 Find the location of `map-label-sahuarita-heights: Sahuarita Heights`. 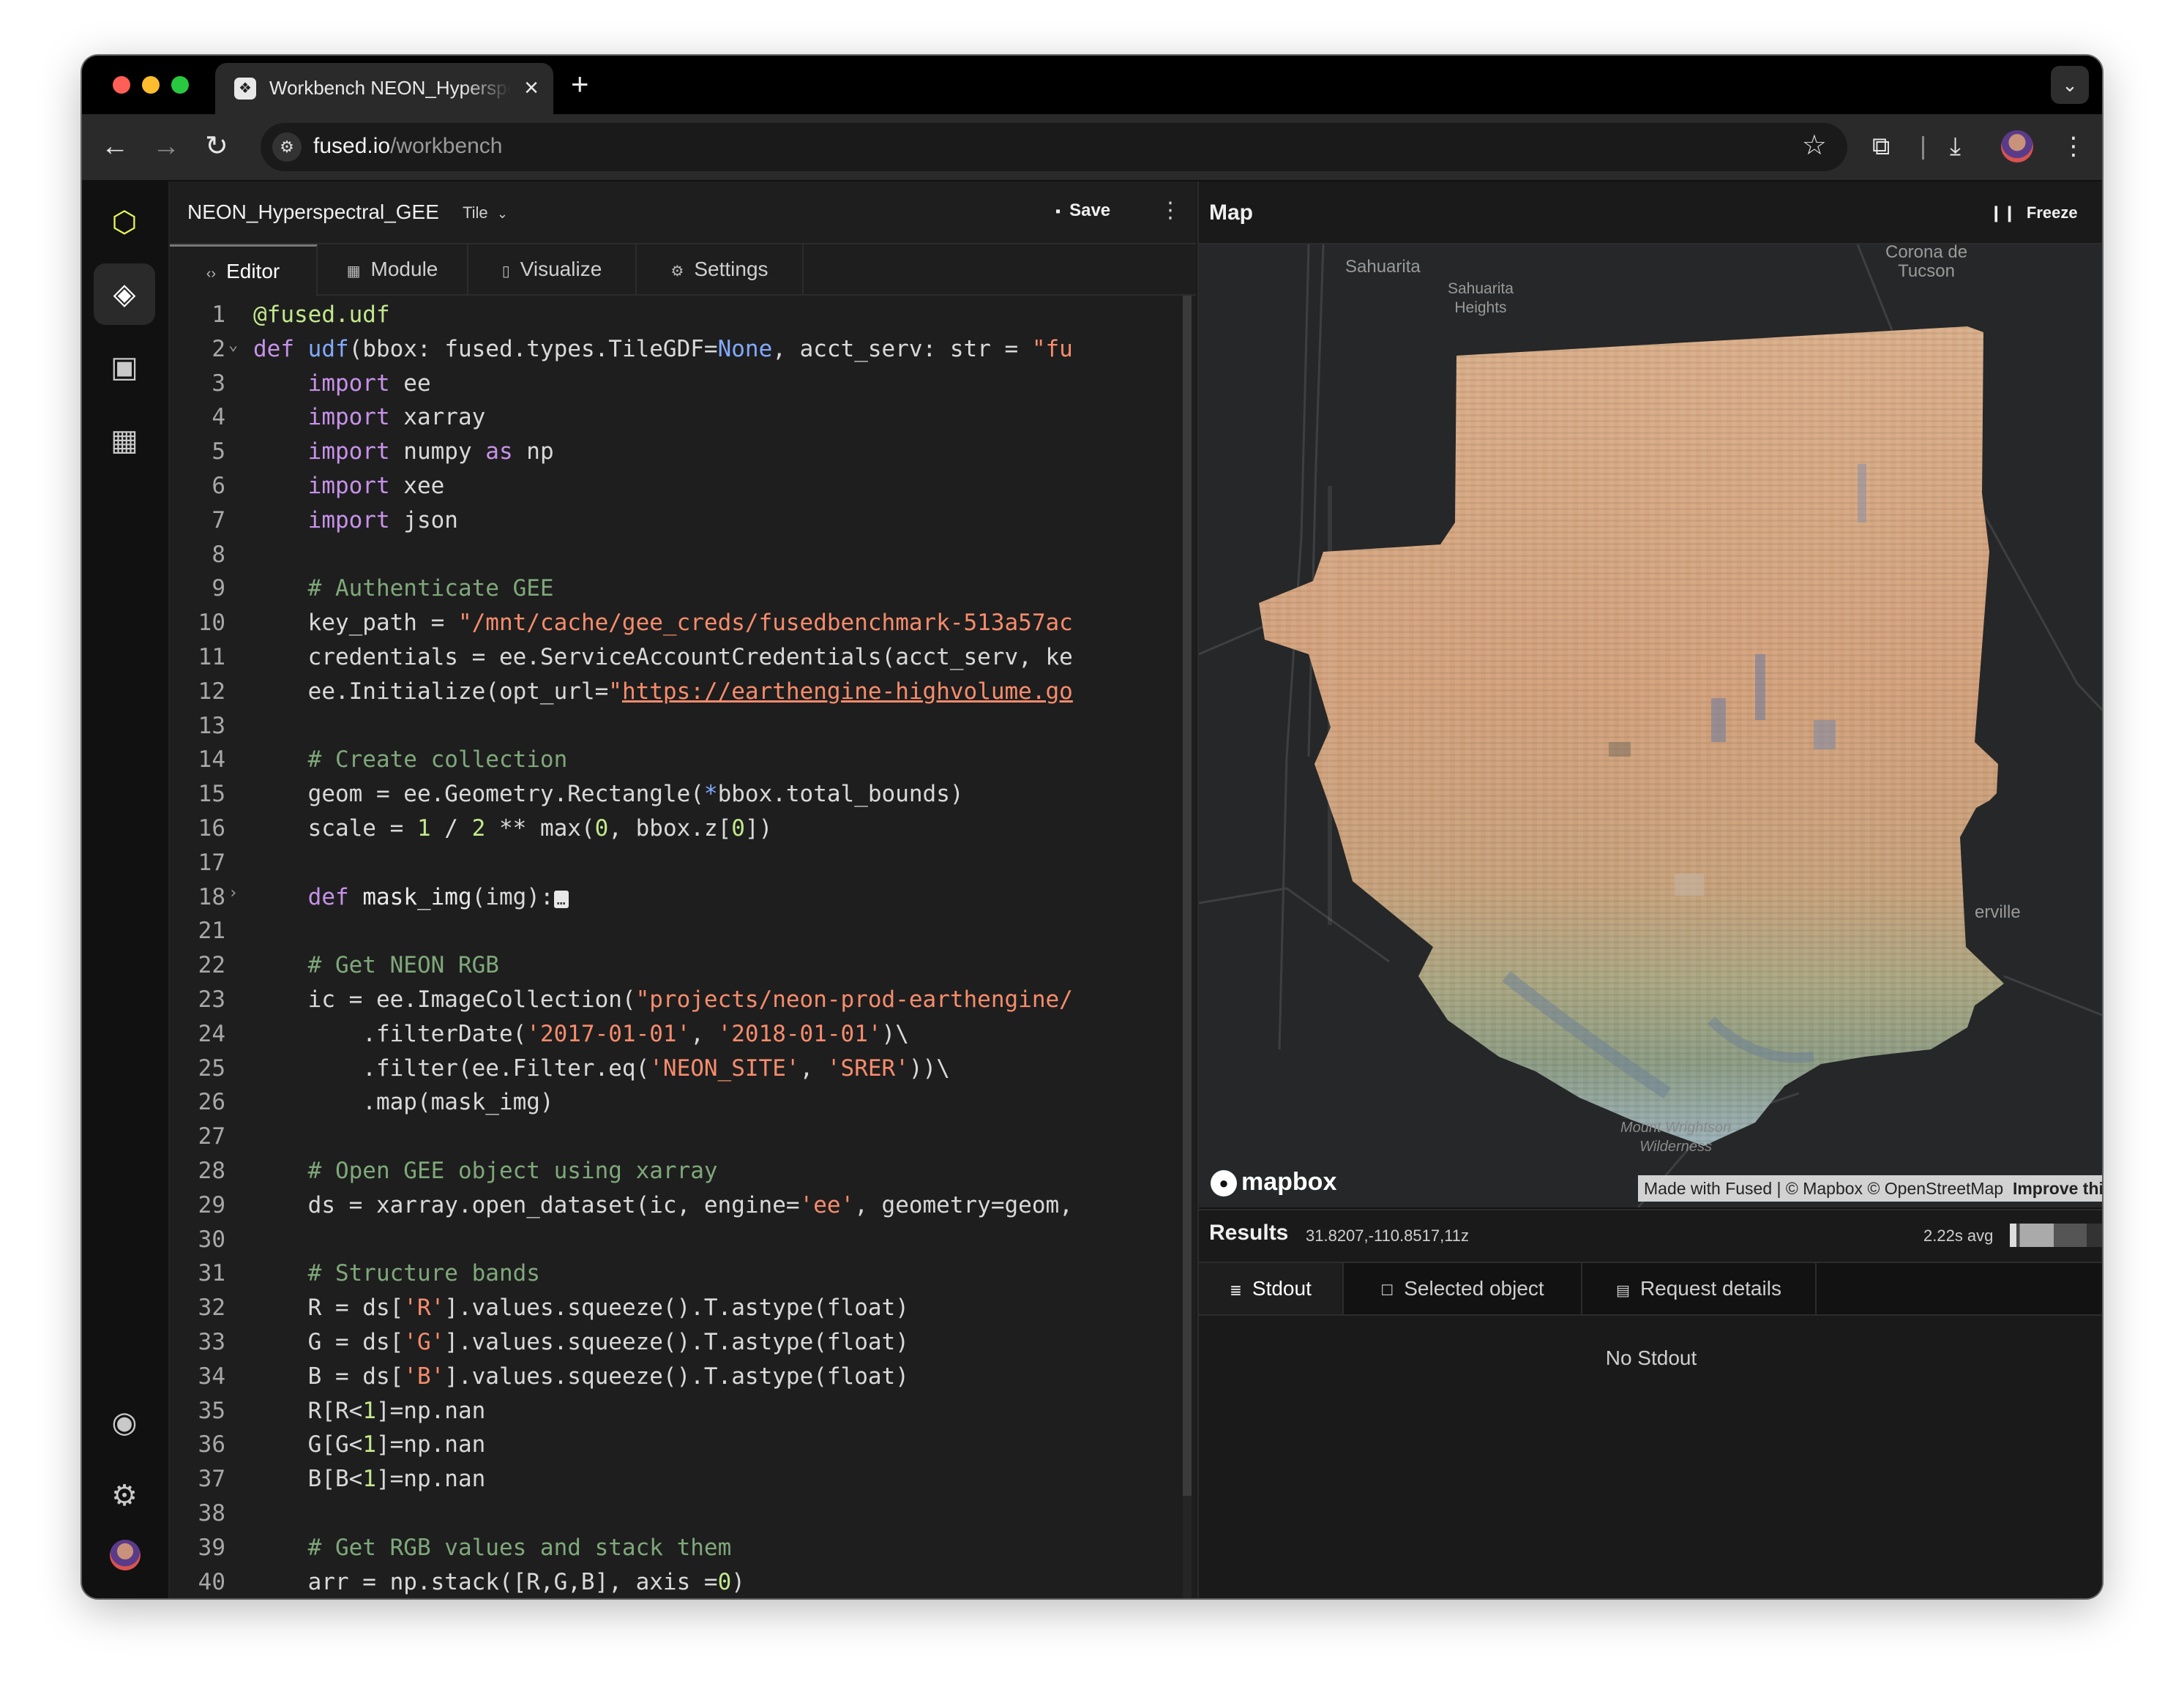

map-label-sahuarita-heights: Sahuarita Heights is located at coordinates (1481, 298).